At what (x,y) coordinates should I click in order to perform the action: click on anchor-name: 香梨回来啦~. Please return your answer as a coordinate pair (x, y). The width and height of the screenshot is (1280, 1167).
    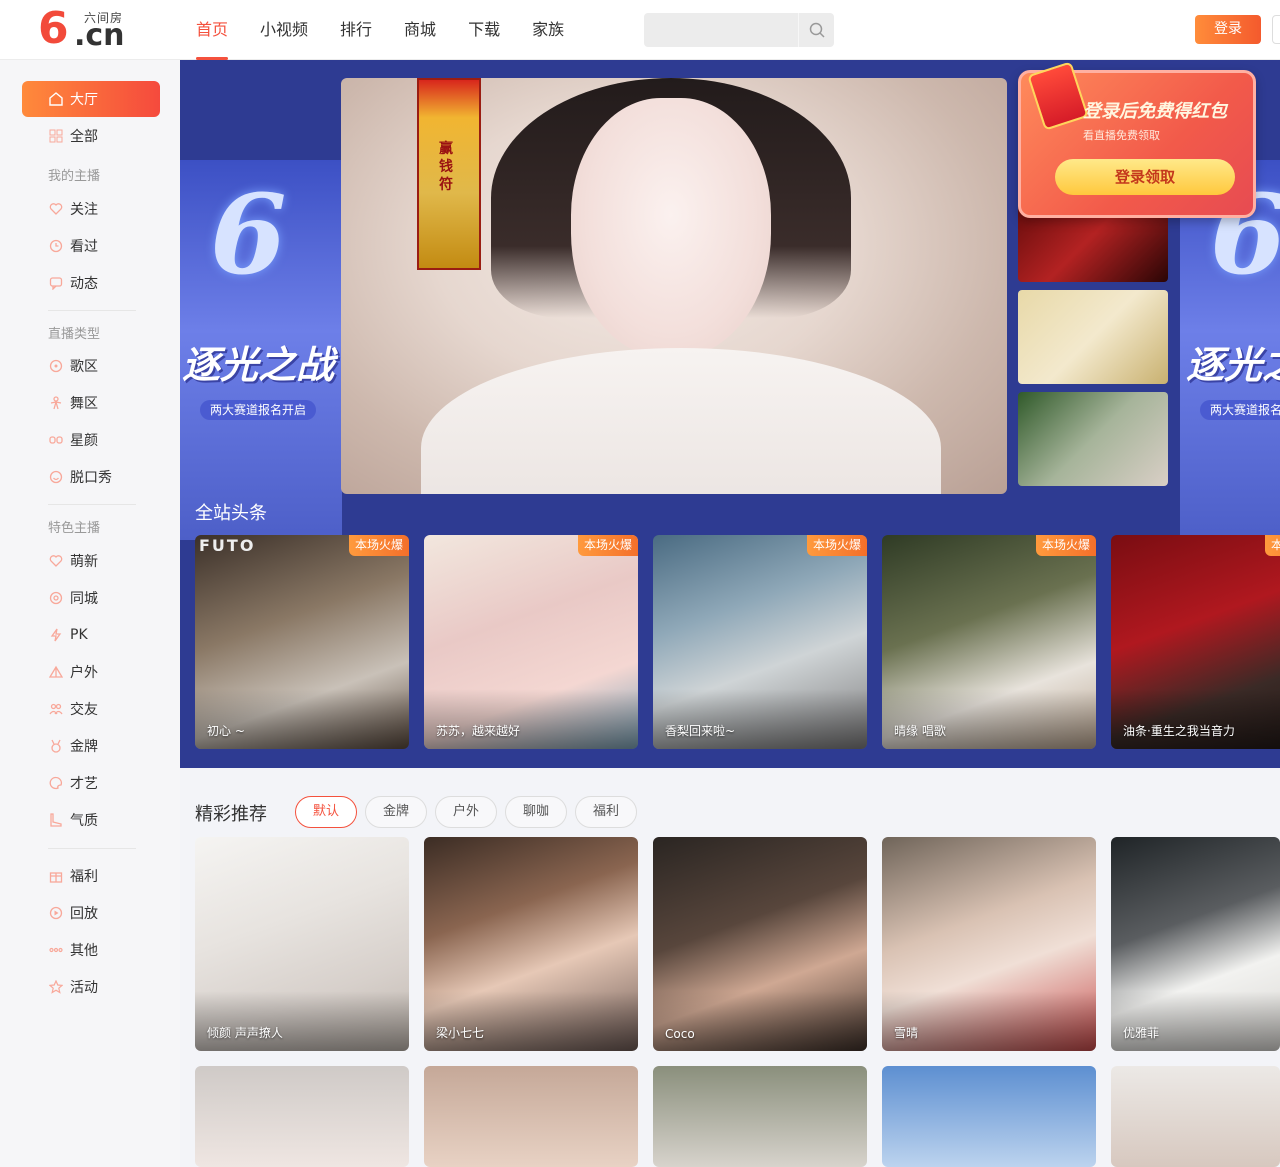
    Looking at the image, I should click on (700, 731).